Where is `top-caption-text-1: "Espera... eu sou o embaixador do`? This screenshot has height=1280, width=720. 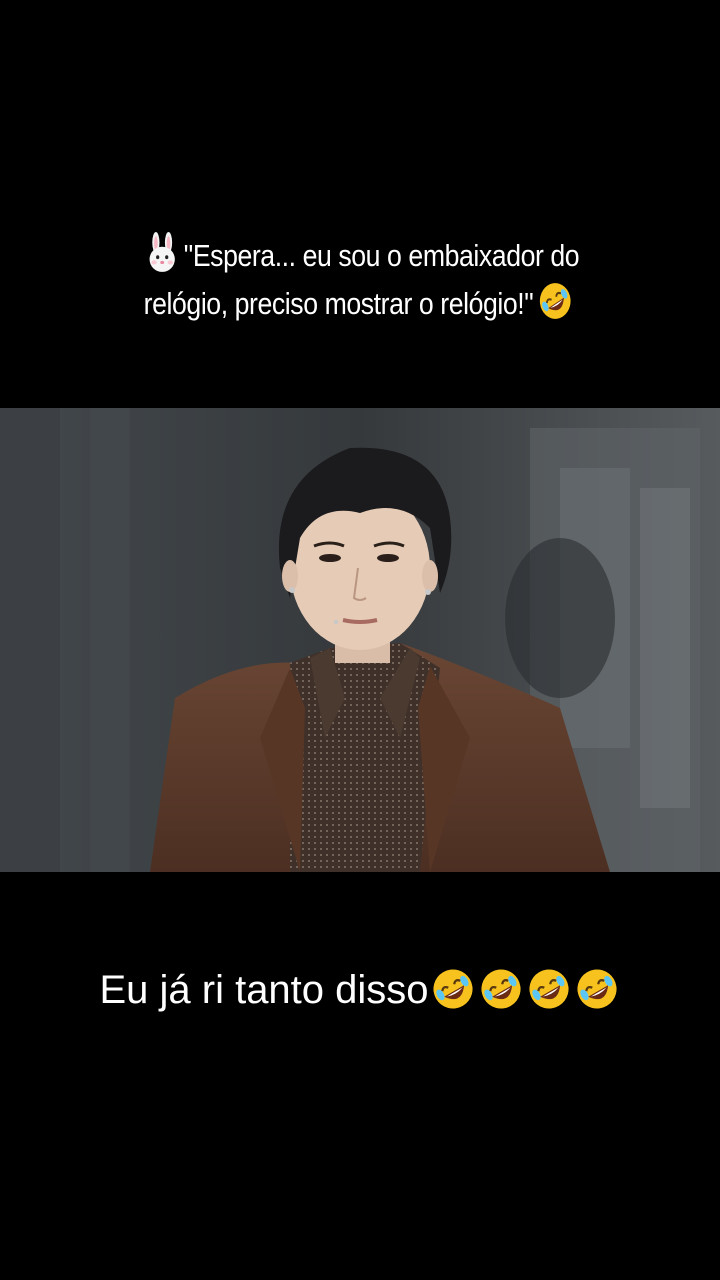 top-caption-text-1: "Espera... eu sou o embaixador do is located at coordinates (381, 255).